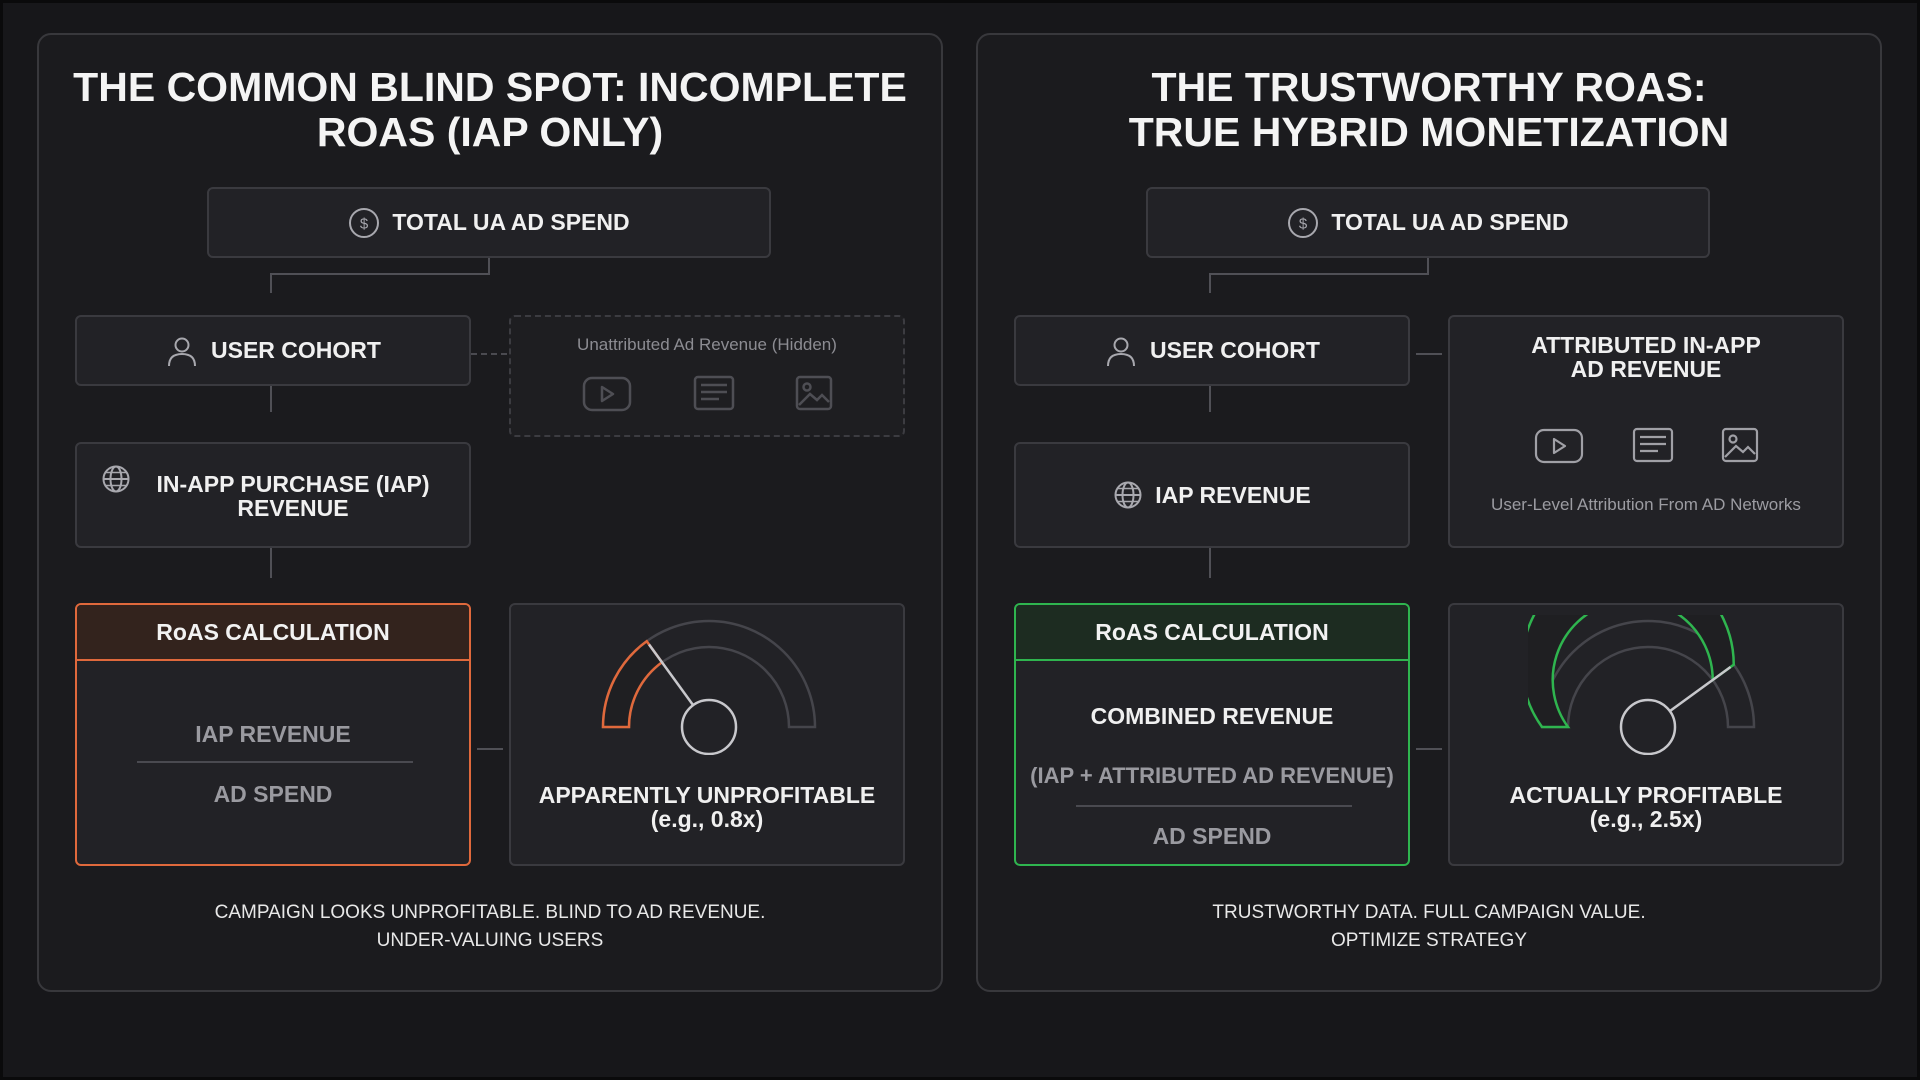 Image resolution: width=1920 pixels, height=1080 pixels. What do you see at coordinates (707, 795) in the screenshot?
I see `result-label: APPARENTLY UNPROFITABLE` at bounding box center [707, 795].